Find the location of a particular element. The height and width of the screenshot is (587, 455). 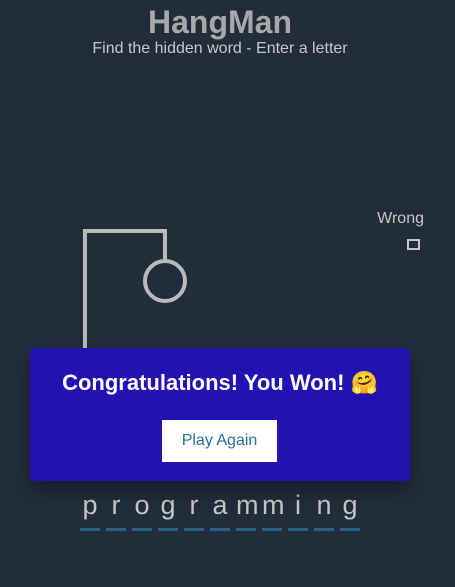

hangman-head is located at coordinates (165, 281).